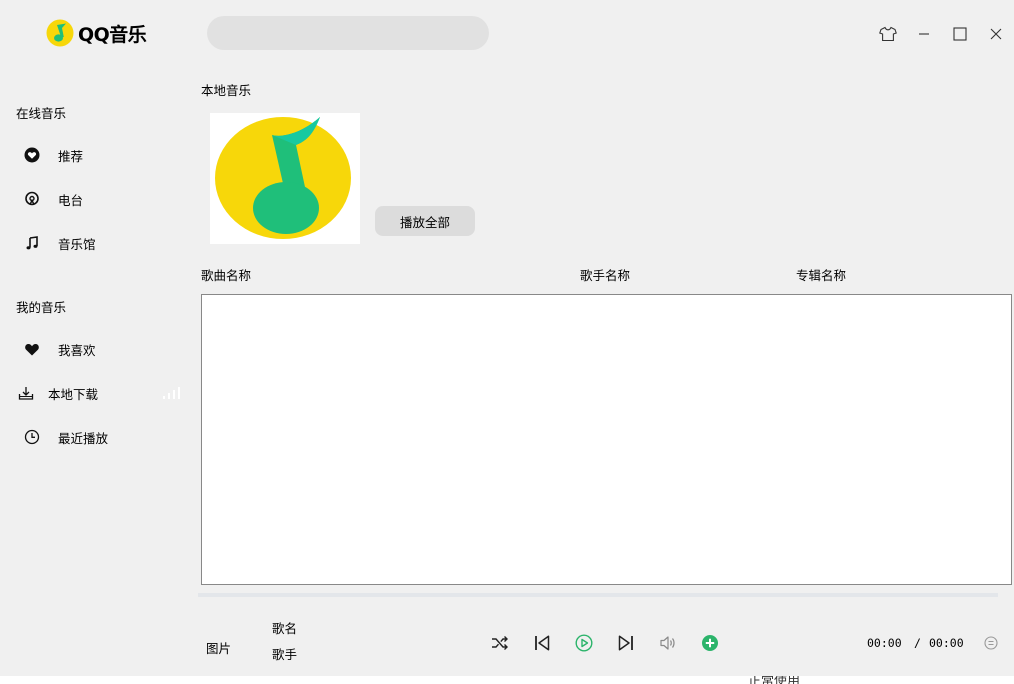  I want to click on background-text-fragment: 正常使用, so click(774, 680).